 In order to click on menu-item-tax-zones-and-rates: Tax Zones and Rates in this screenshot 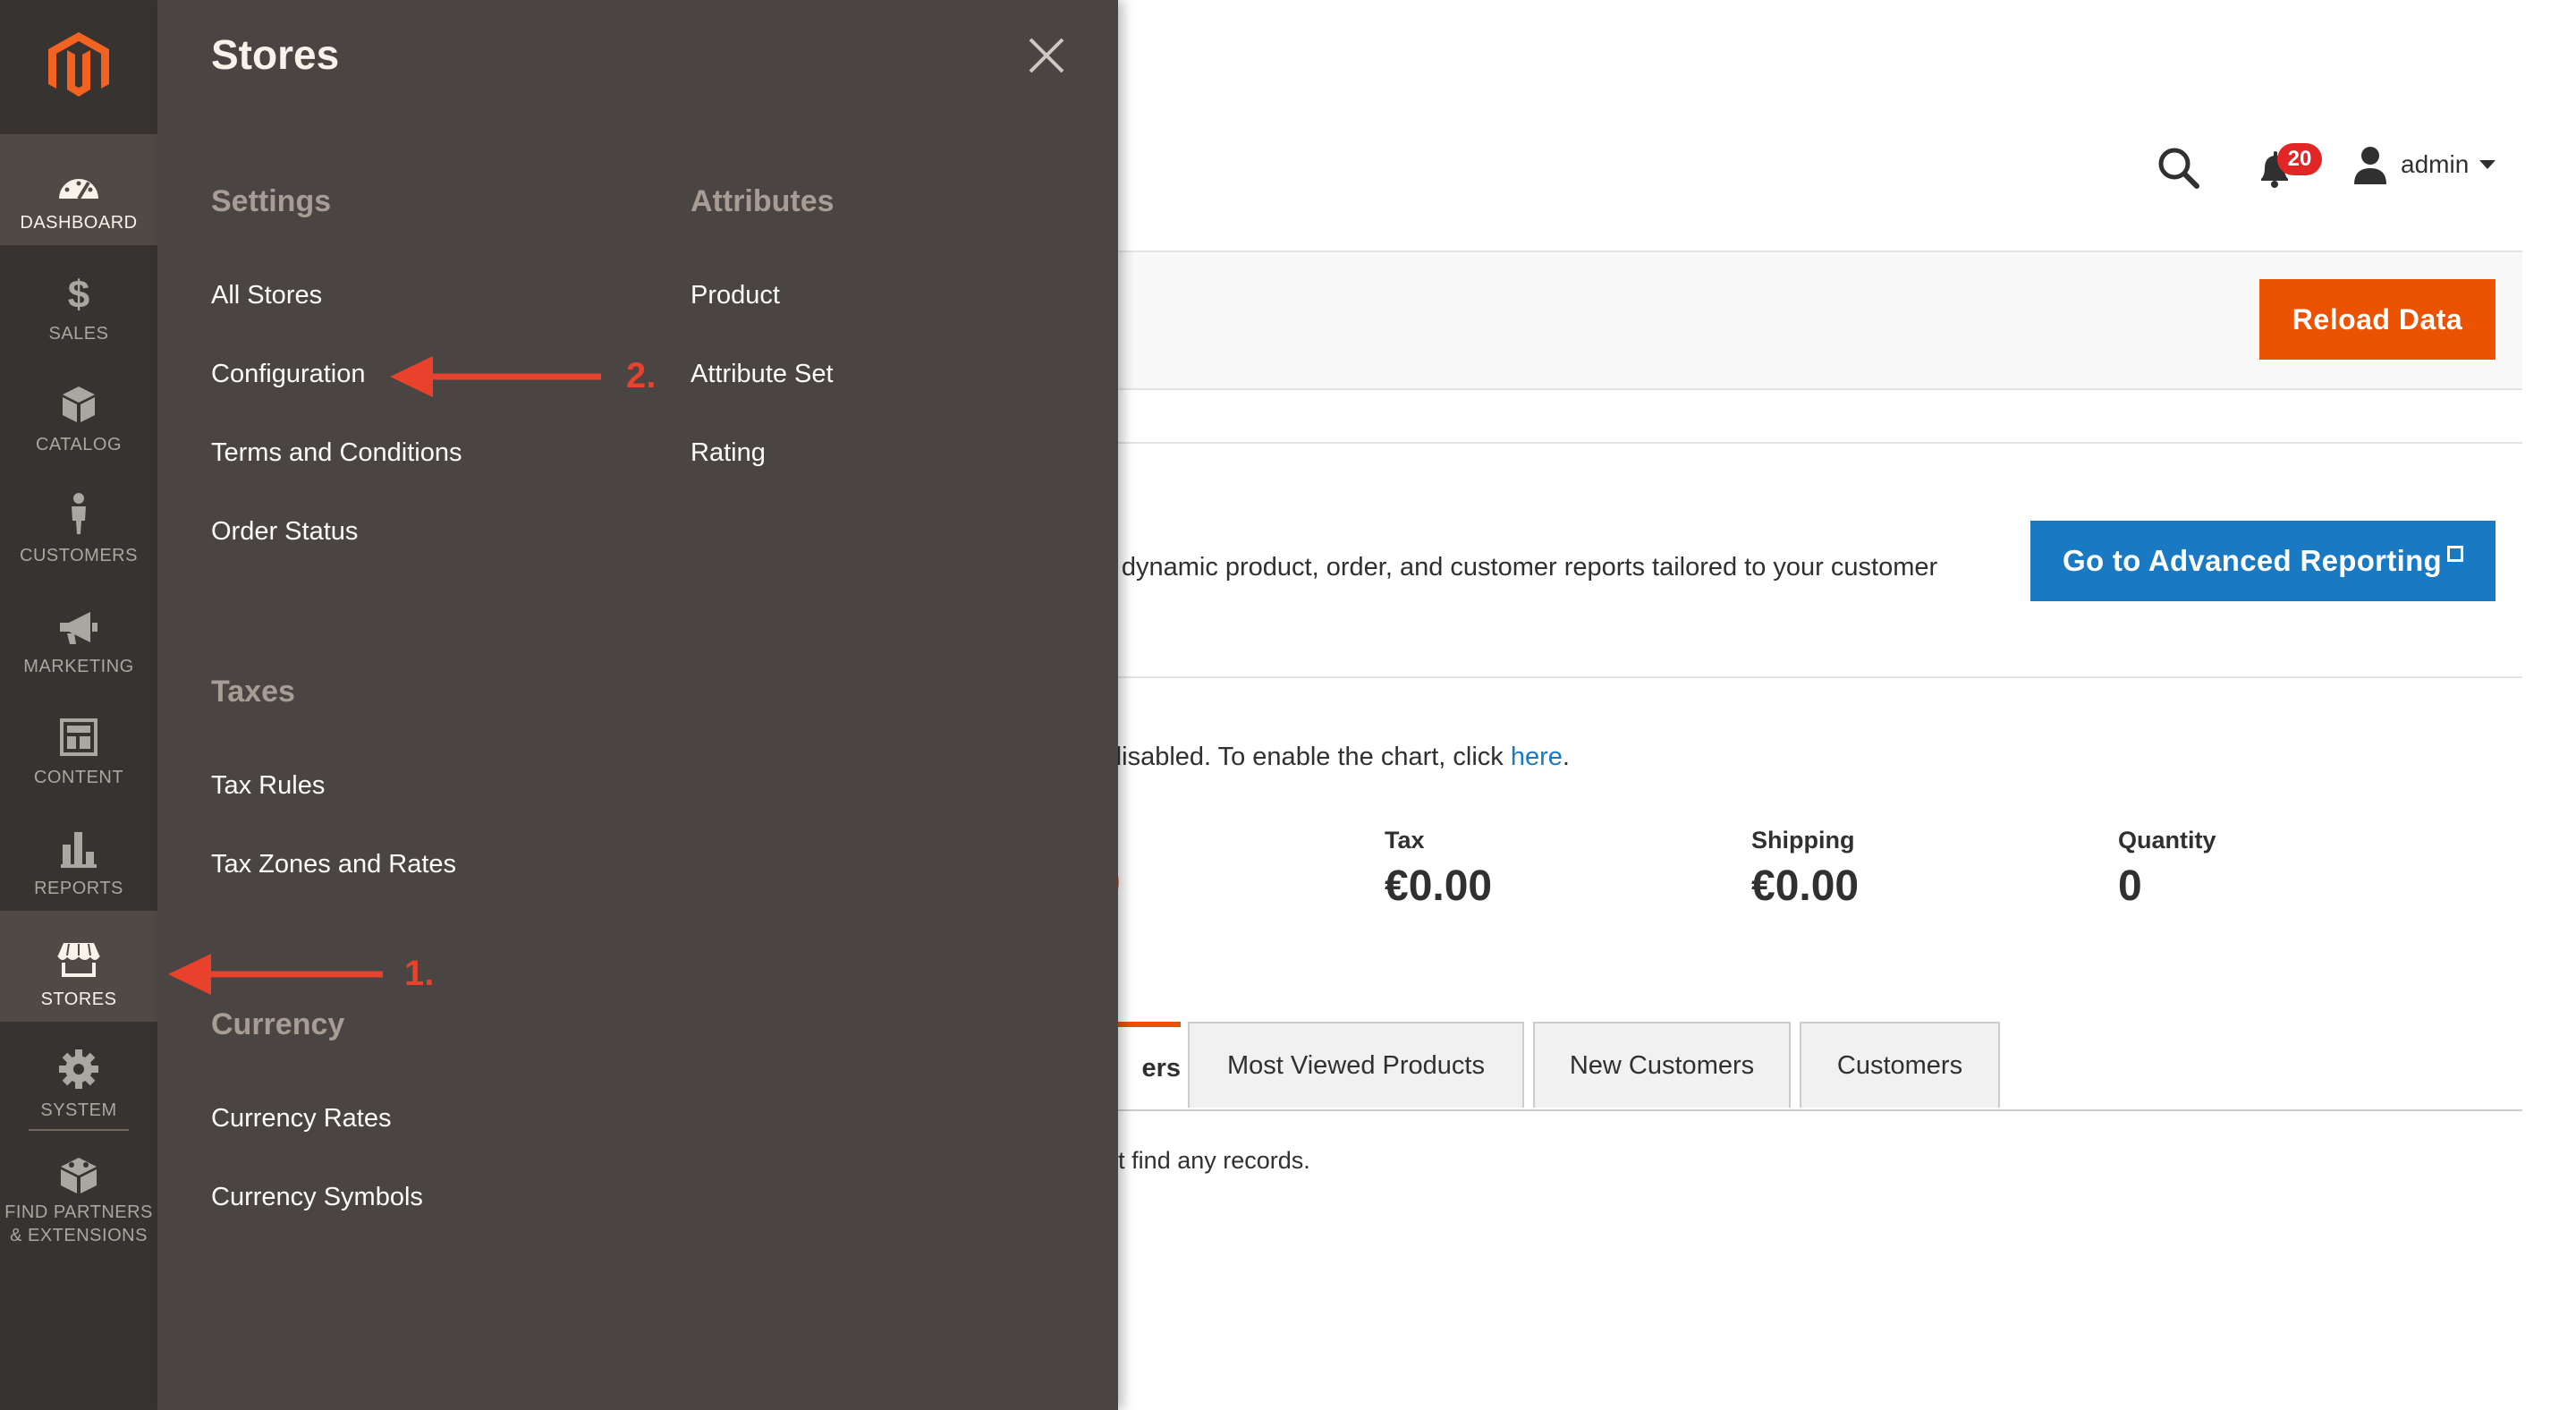, I will do `click(333, 865)`.